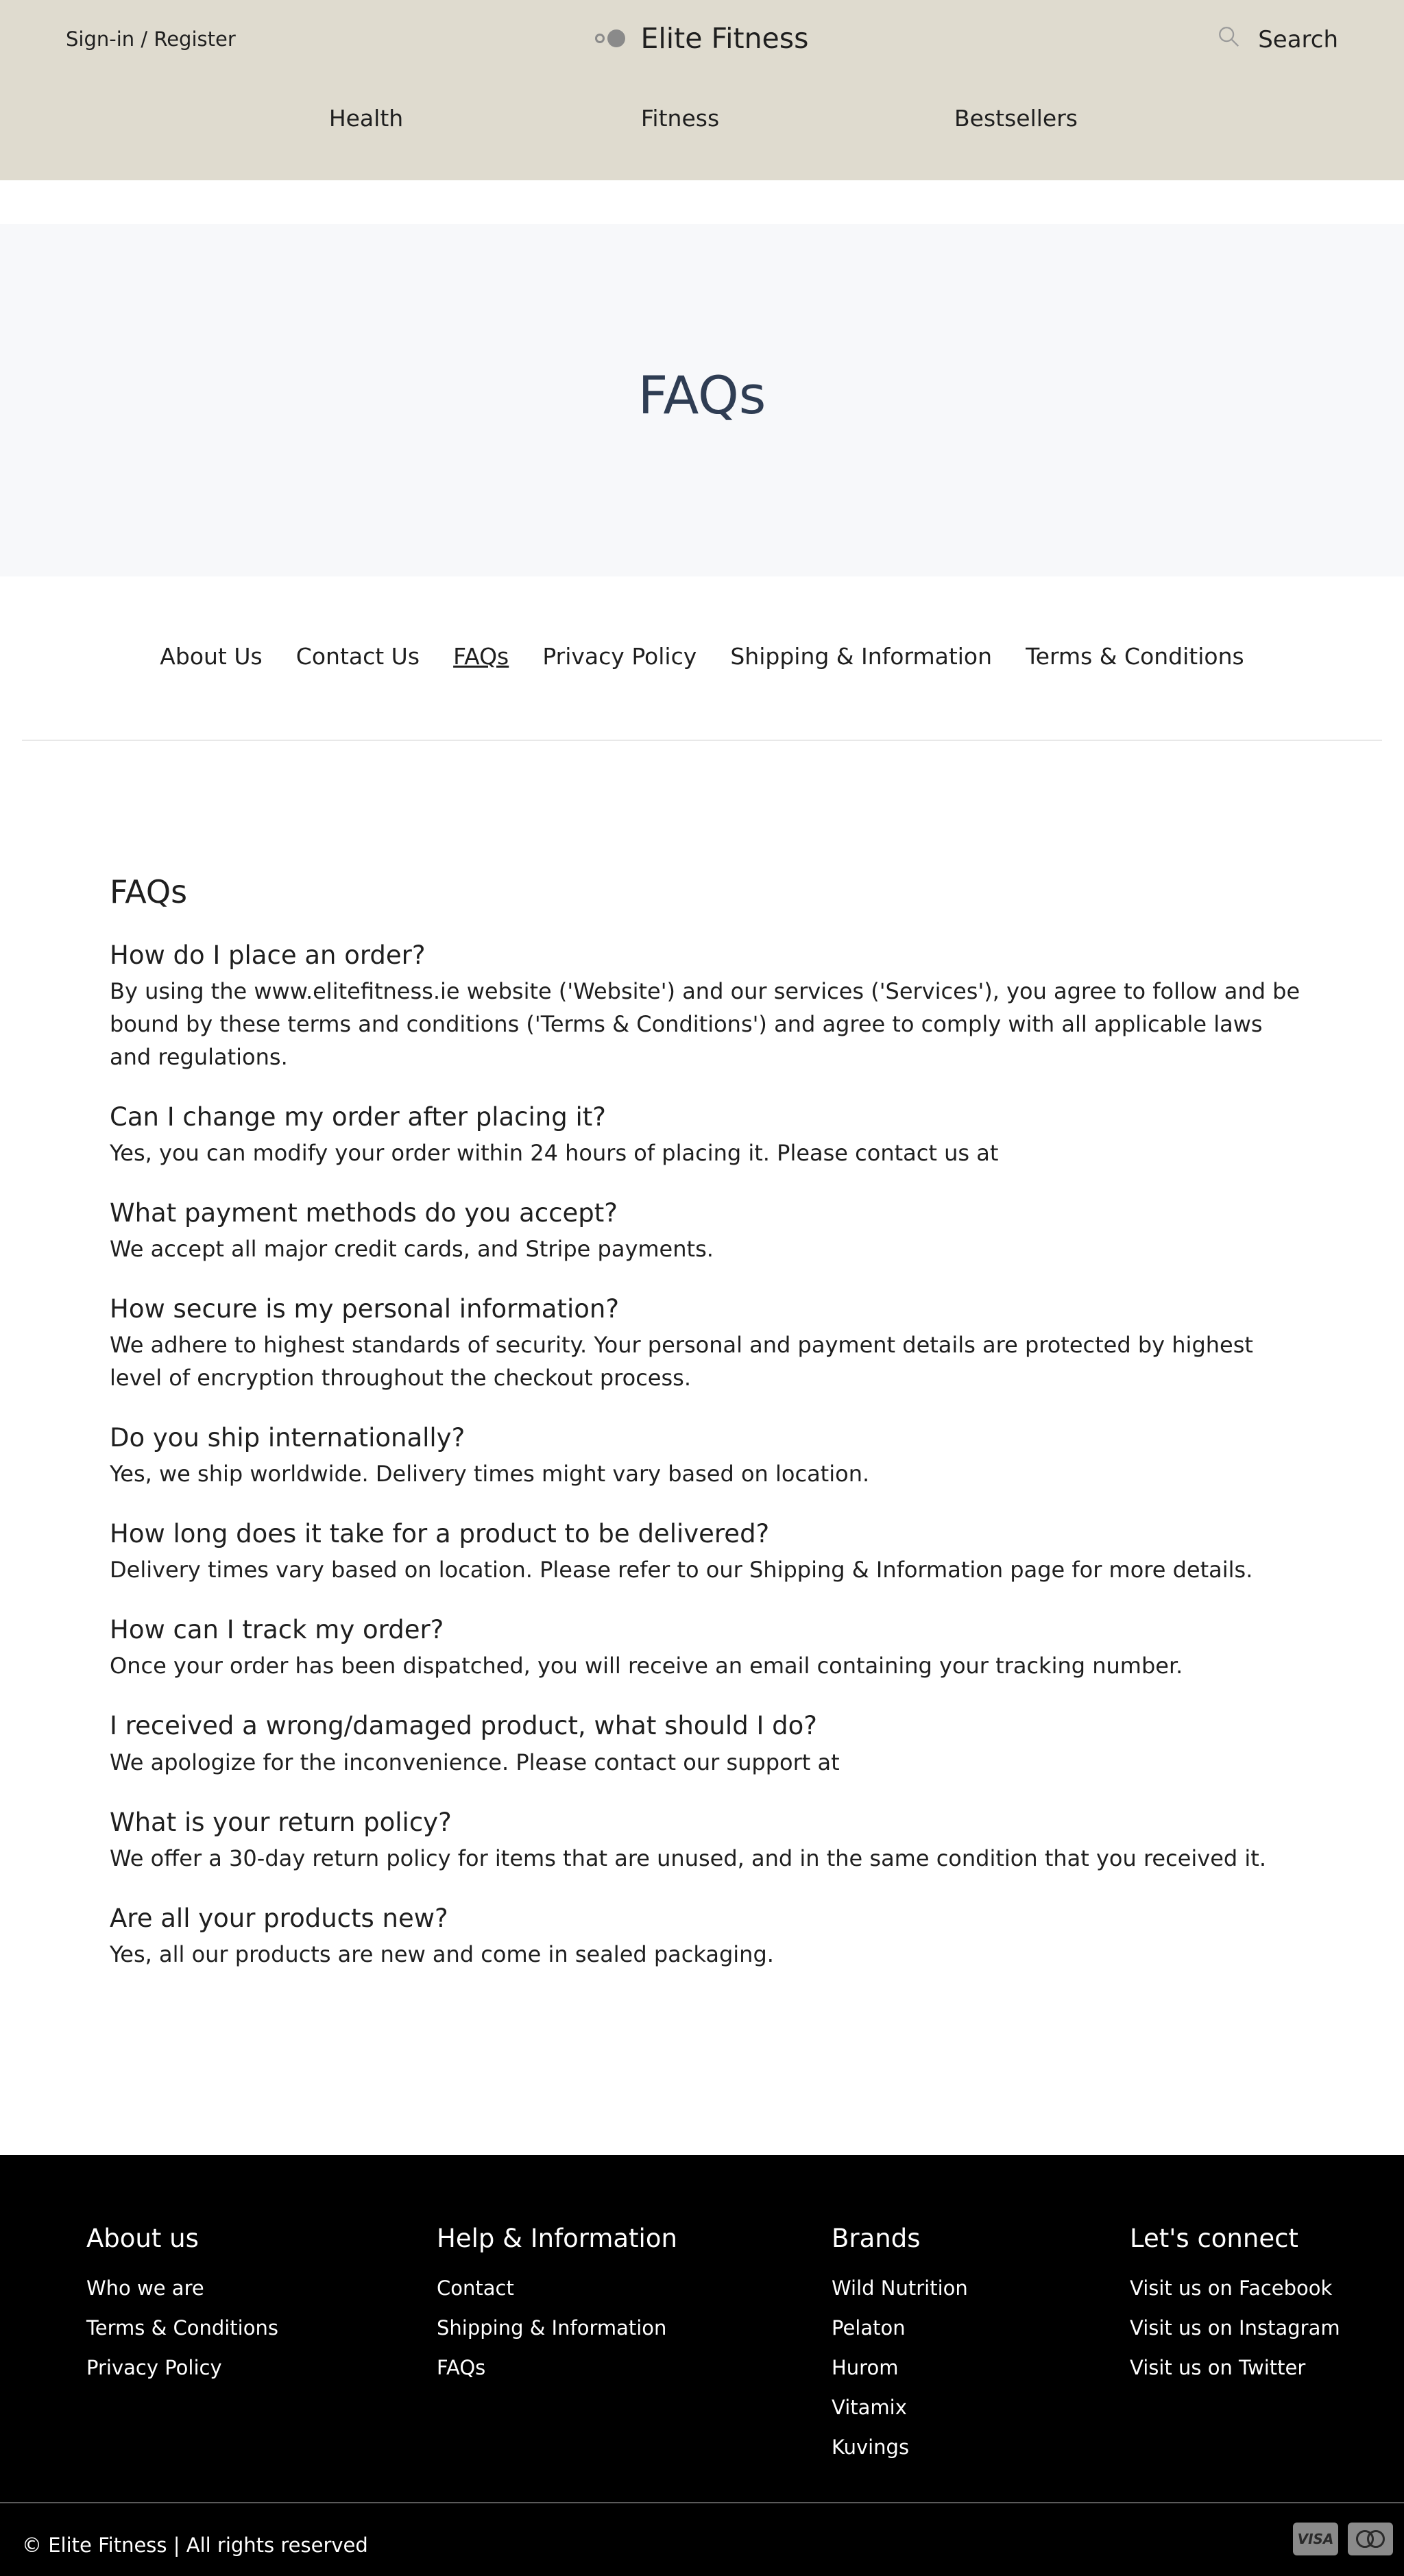 This screenshot has width=1404, height=2576. What do you see at coordinates (142, 2238) in the screenshot?
I see `footer-column-title: About us` at bounding box center [142, 2238].